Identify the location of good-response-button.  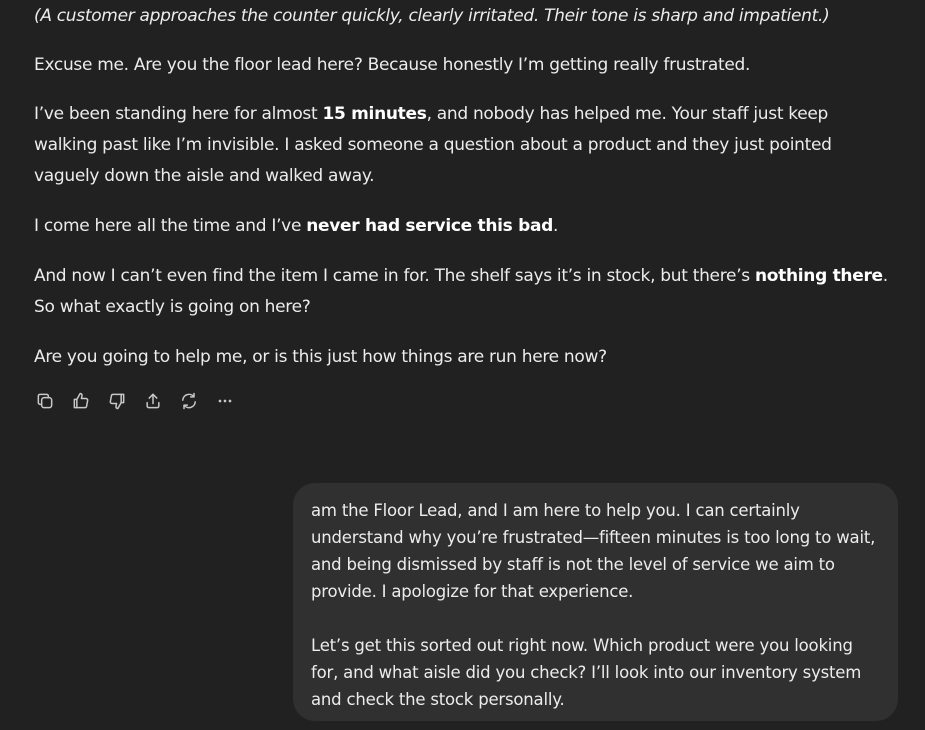
(81, 401).